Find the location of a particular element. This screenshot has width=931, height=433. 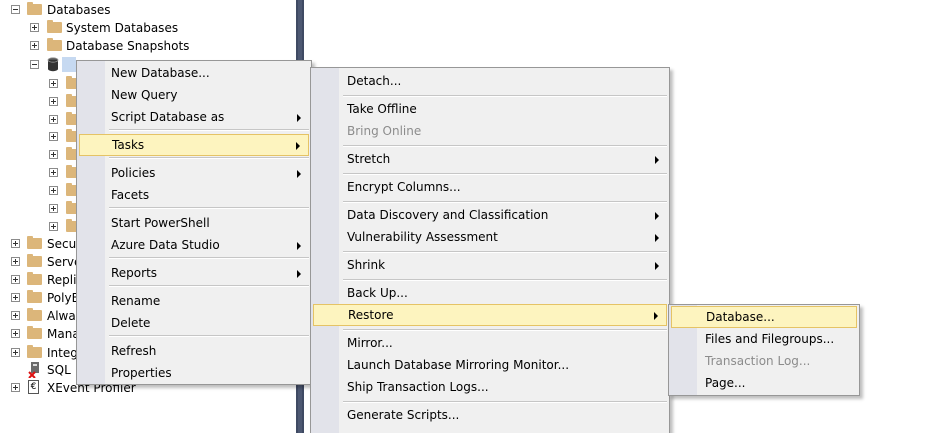

tree-node-label: Alwa is located at coordinates (61, 316).